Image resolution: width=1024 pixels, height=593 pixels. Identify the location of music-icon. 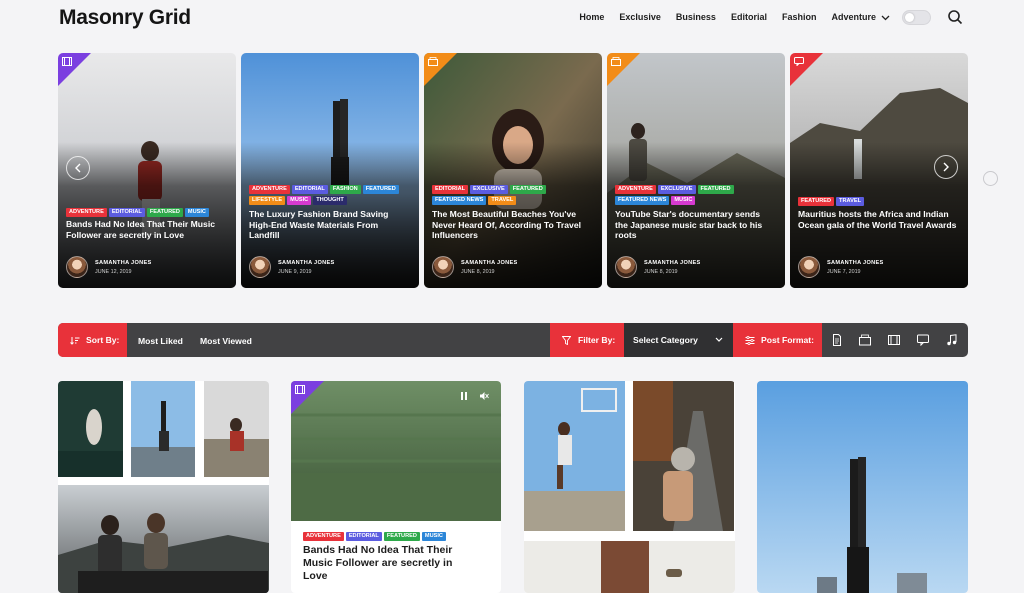
(952, 340).